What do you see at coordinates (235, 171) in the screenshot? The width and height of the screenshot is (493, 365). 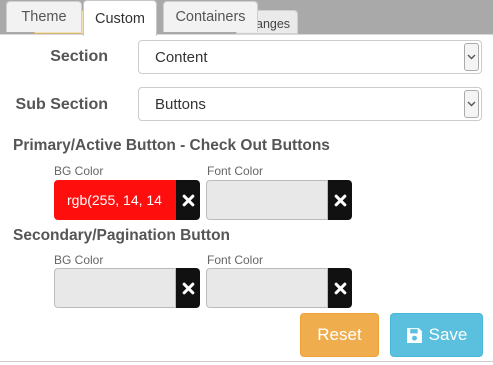 I see `primary-font-color-label: Font Color` at bounding box center [235, 171].